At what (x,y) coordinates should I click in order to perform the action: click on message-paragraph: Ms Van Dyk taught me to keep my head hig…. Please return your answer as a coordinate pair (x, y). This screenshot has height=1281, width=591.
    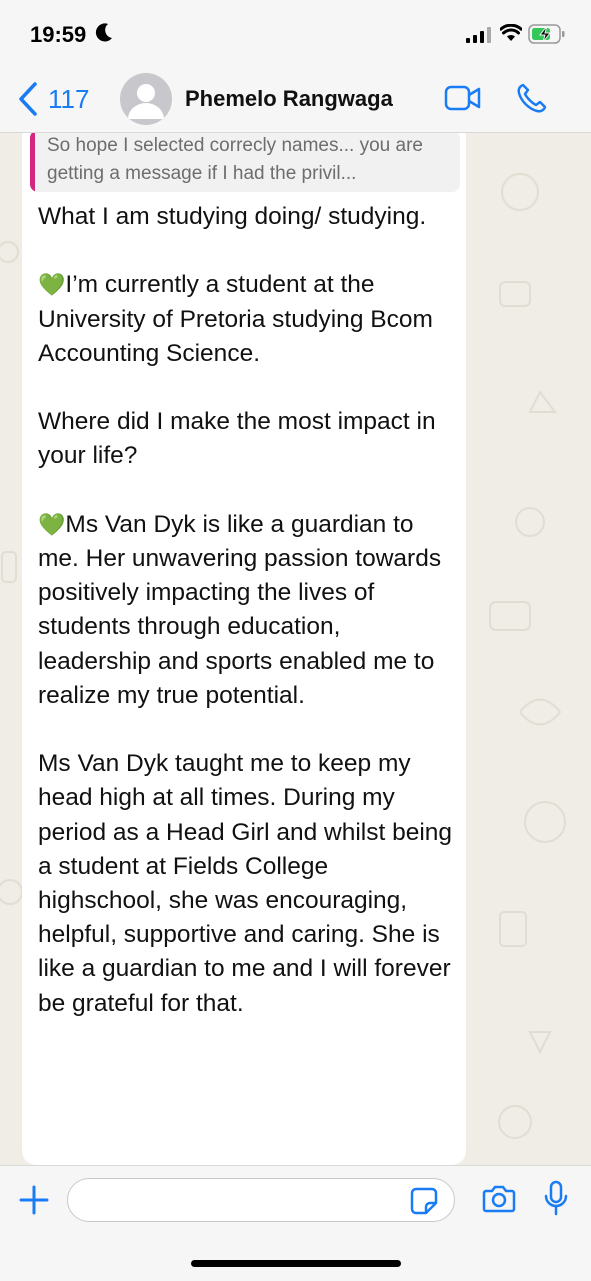
    Looking at the image, I should click on (248, 883).